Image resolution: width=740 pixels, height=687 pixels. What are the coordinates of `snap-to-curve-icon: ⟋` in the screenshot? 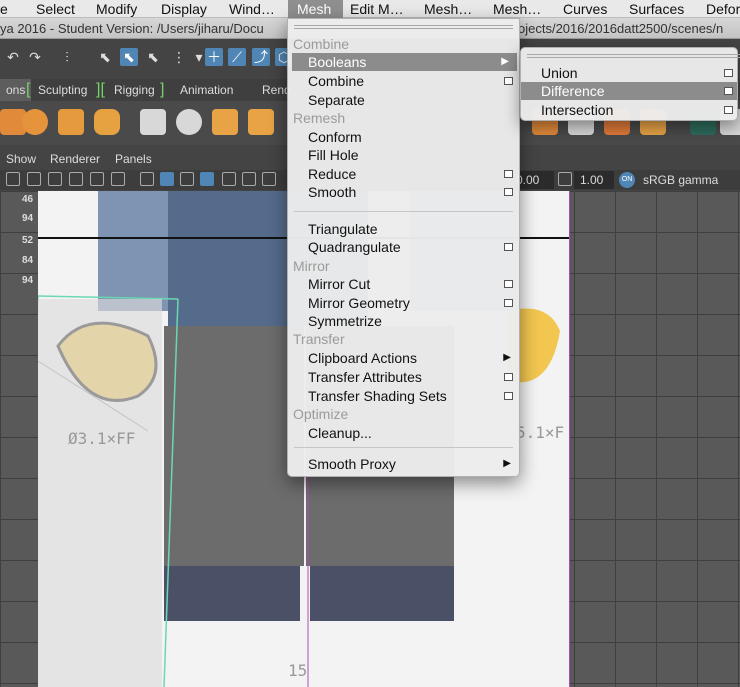 It's located at (237, 57).